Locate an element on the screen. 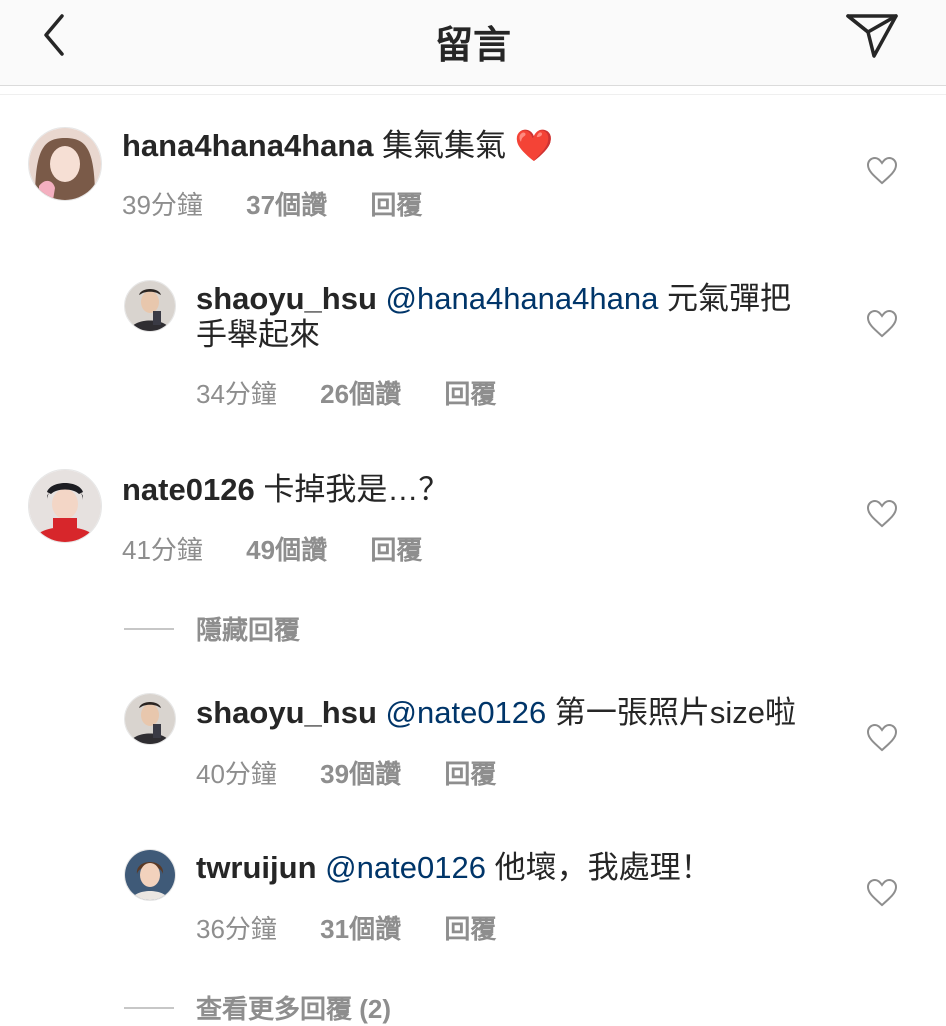 This screenshot has width=946, height=1026. comment-time: 39分鐘 is located at coordinates (162, 205).